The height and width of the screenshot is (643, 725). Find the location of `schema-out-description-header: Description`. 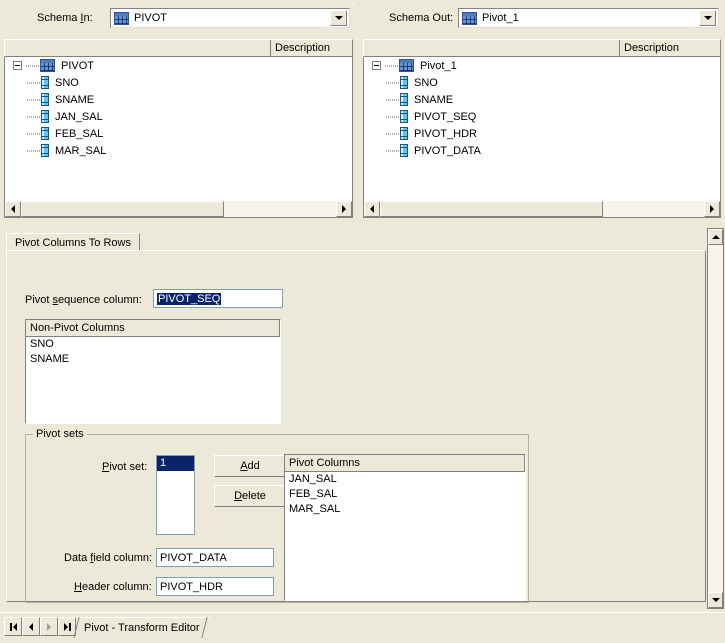

schema-out-description-header: Description is located at coordinates (670, 48).